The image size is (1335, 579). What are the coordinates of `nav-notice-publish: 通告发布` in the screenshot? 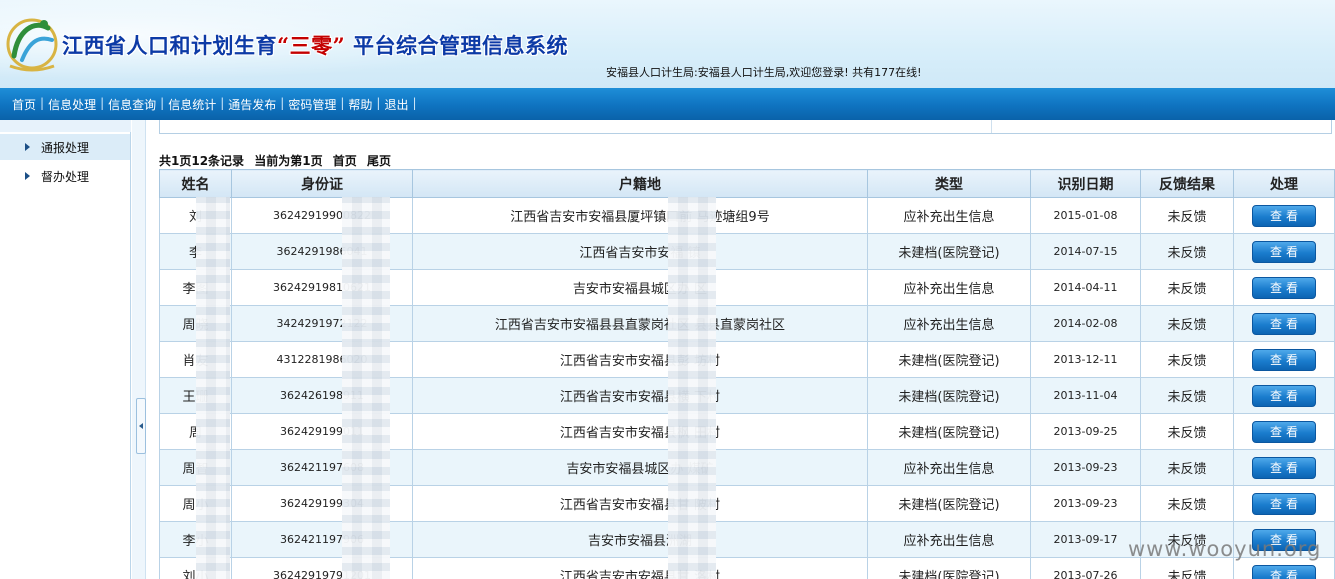 It's located at (252, 104).